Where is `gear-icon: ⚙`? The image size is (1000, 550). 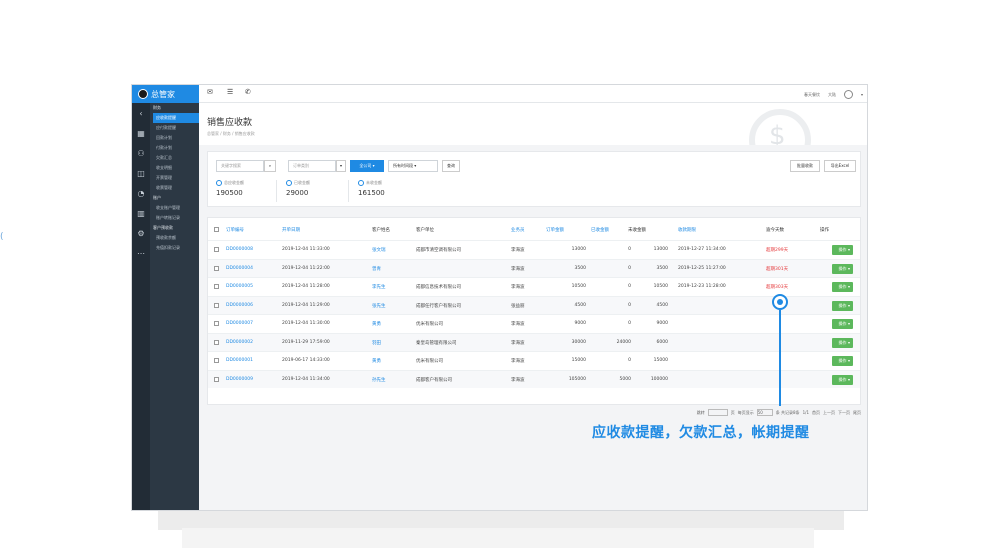 gear-icon: ⚙ is located at coordinates (141, 233).